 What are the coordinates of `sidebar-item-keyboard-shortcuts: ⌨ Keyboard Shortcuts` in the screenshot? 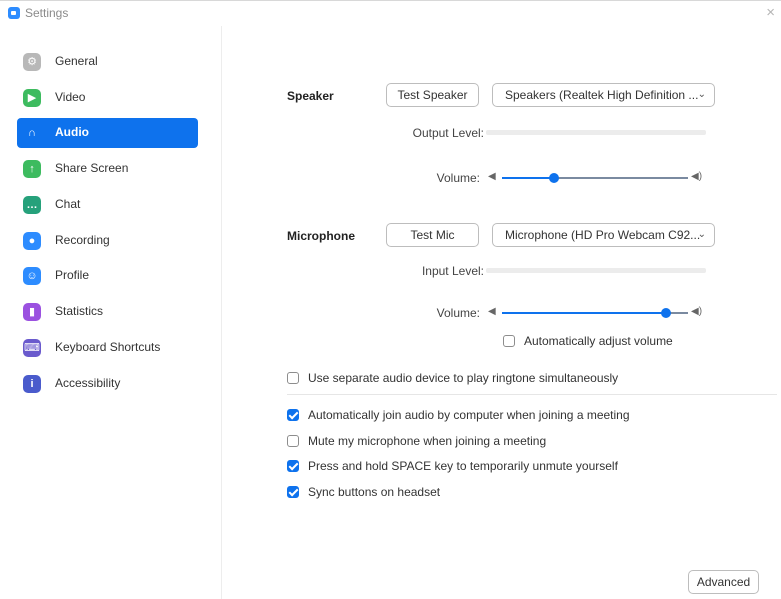 It's located at (107, 348).